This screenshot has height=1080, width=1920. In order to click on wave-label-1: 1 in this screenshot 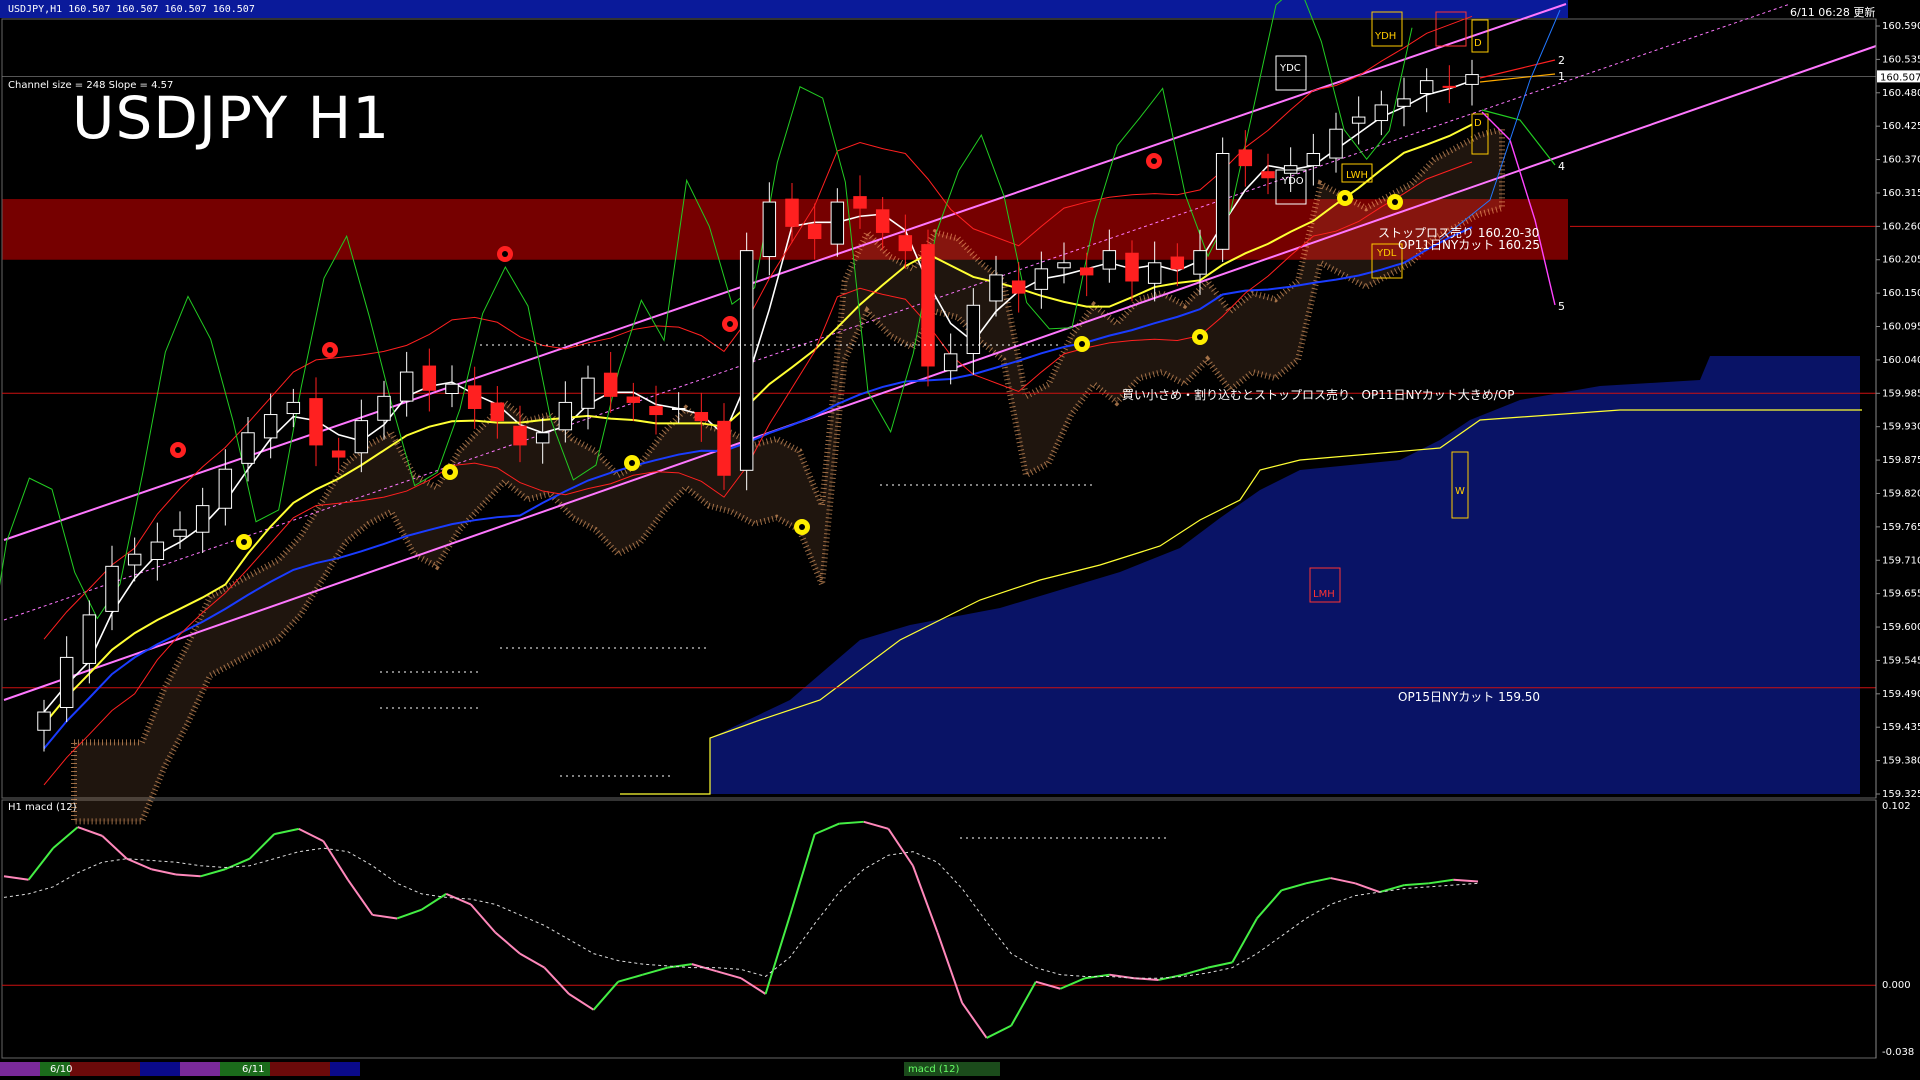, I will do `click(1561, 76)`.